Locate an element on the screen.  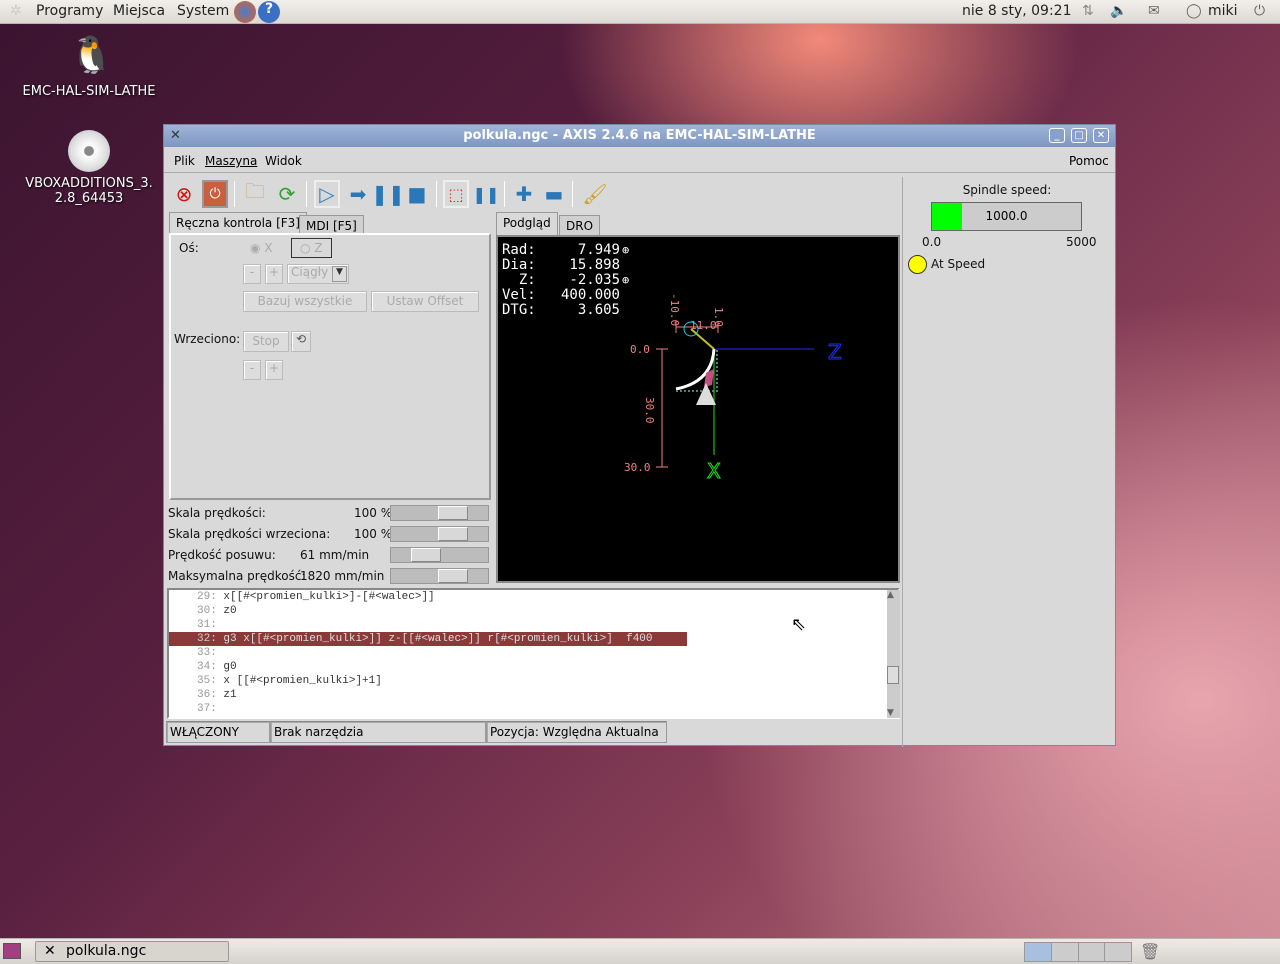
code-line: 37: is located at coordinates (533, 709).